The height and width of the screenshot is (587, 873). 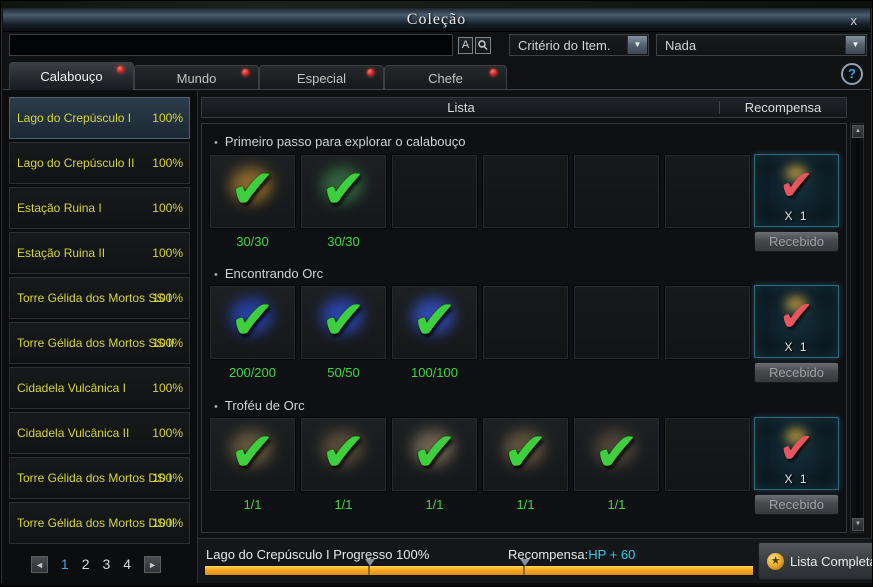 I want to click on collection-cell: ✔ 200/200, so click(x=252, y=332).